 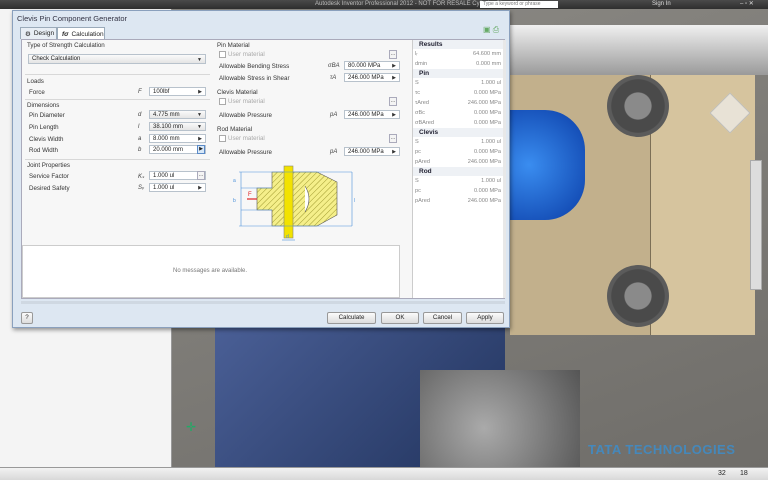 I want to click on design-icon: ⚙, so click(x=28, y=34).